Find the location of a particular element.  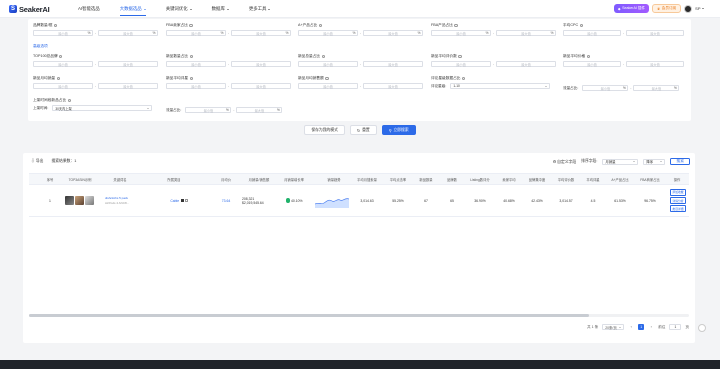

price-cell: 73.64 is located at coordinates (226, 200).